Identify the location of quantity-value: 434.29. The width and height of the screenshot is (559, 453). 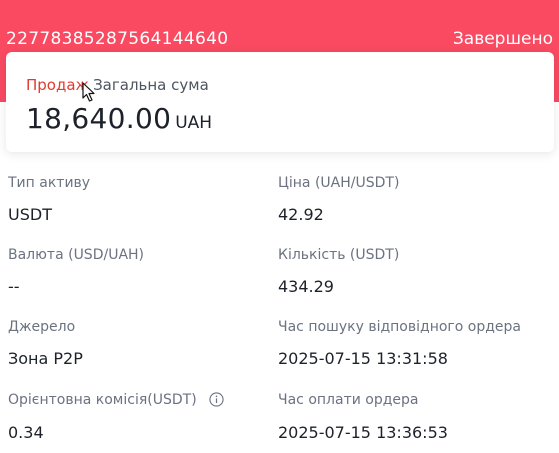
(306, 286).